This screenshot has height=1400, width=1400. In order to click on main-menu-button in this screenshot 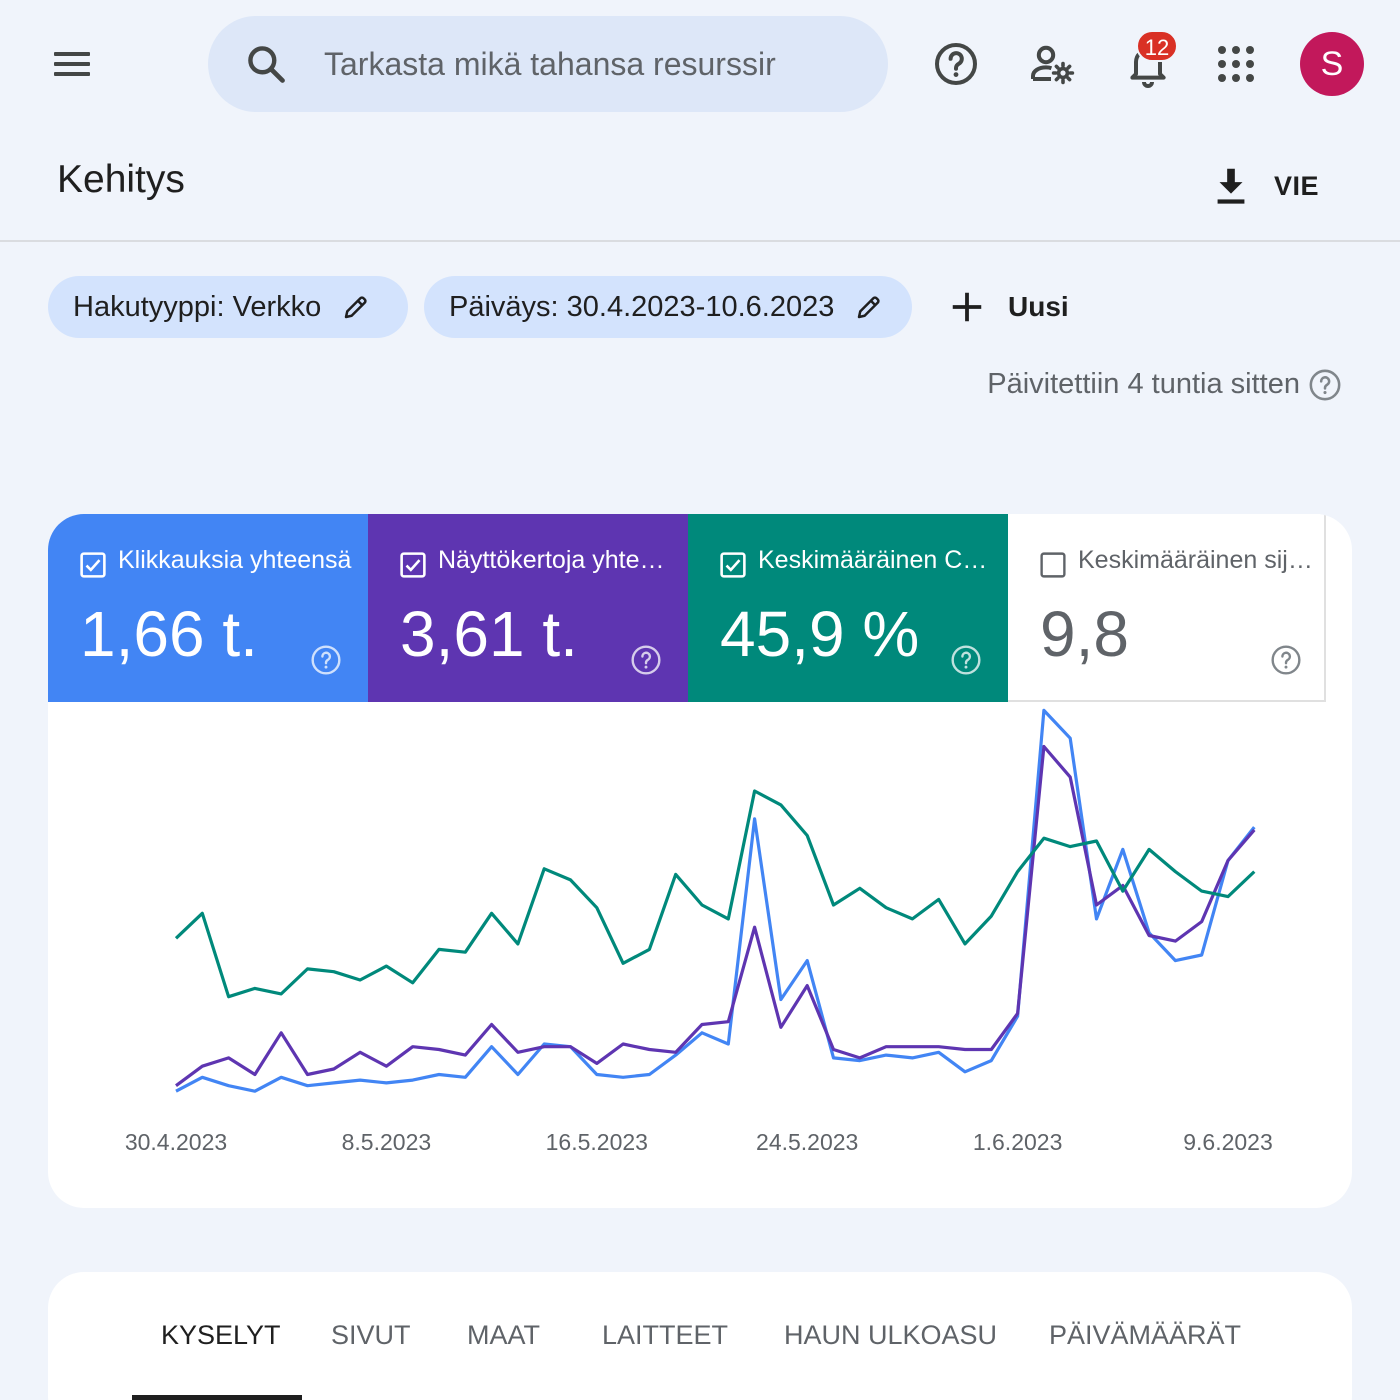, I will do `click(72, 64)`.